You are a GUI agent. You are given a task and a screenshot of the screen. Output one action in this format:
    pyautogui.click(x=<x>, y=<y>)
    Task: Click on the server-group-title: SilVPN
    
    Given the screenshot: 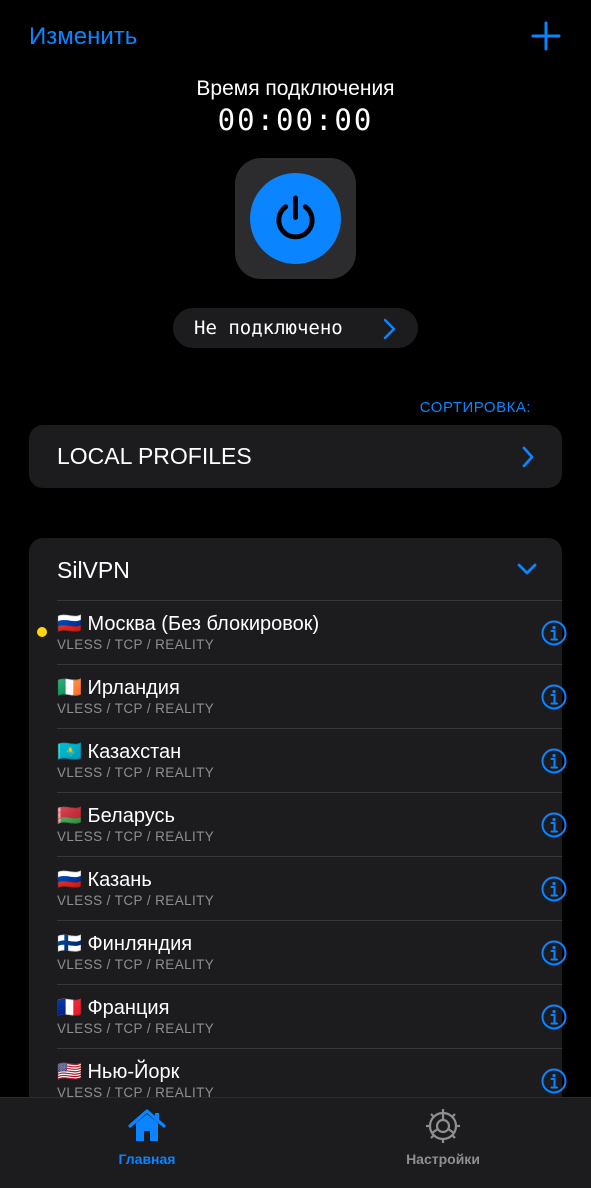 What is the action you would take?
    pyautogui.click(x=93, y=570)
    